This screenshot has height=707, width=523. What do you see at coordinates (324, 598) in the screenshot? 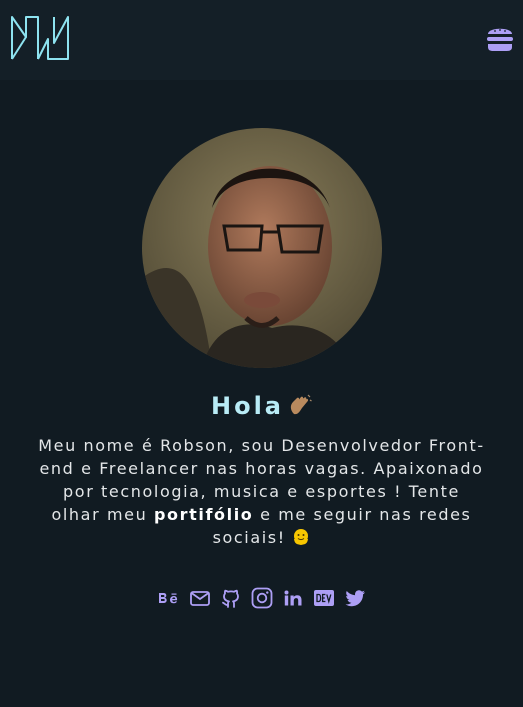
I see `dev-icon` at bounding box center [324, 598].